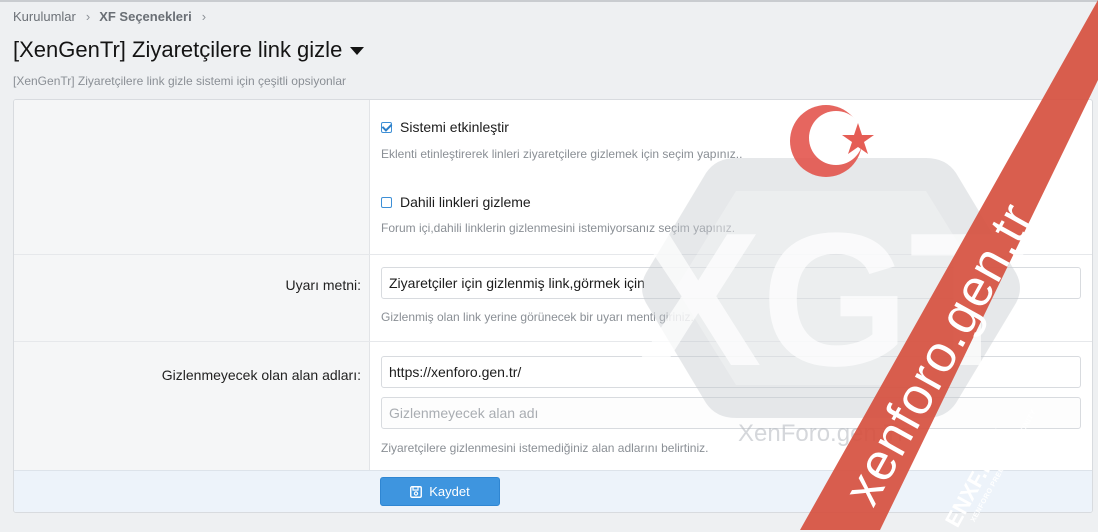  I want to click on breadcrumb: Kurulumlar › XF Seçenekleri ›, so click(114, 16).